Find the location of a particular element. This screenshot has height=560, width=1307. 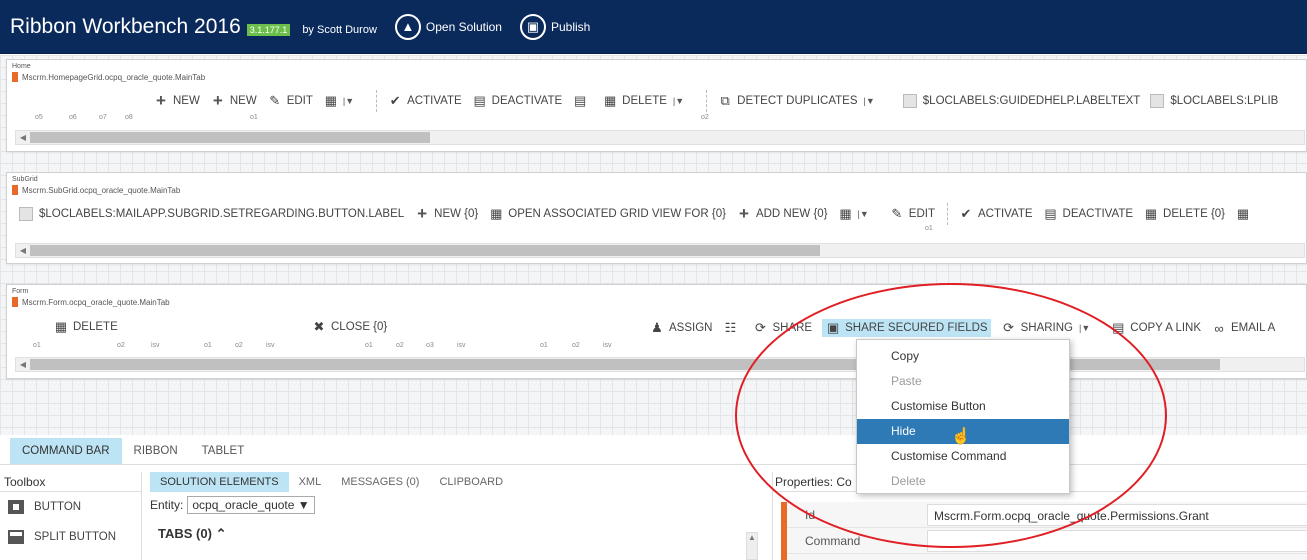

author-byline: by Scott Durow is located at coordinates (339, 29).